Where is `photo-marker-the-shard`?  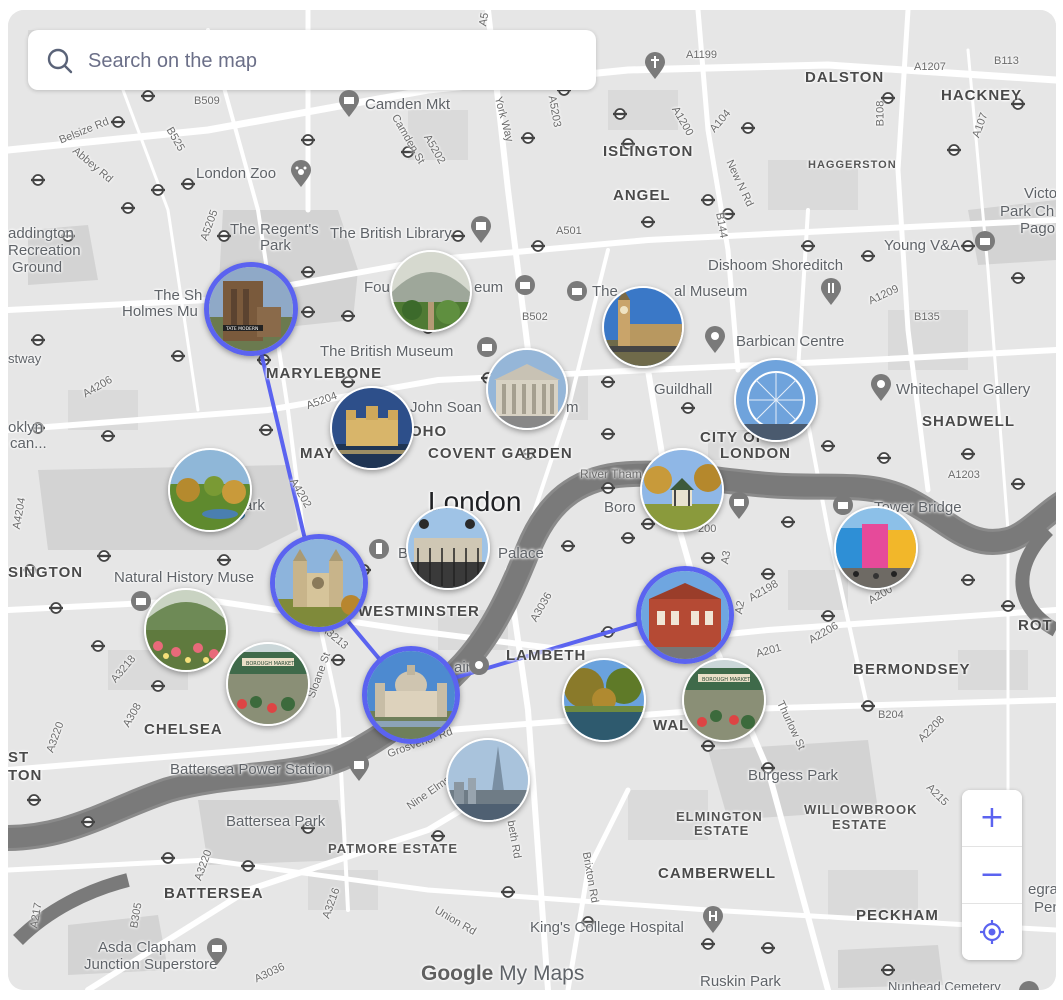 photo-marker-the-shard is located at coordinates (488, 780).